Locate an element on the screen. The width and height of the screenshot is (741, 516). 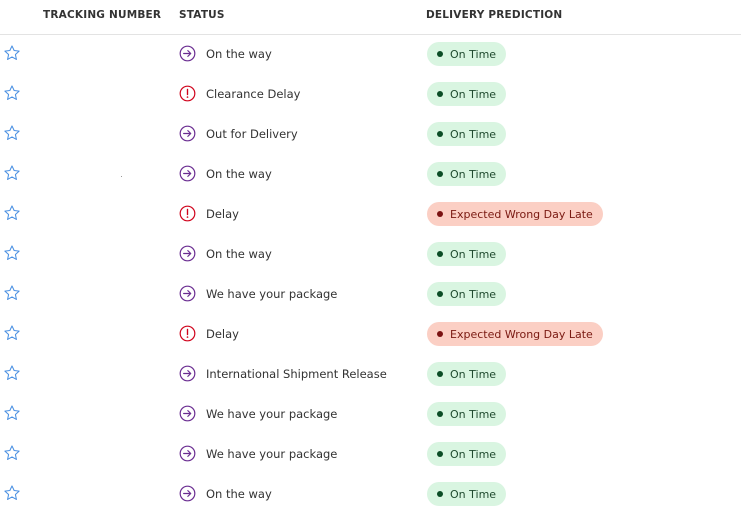
column-header-tracking-number: TRACKING NUMBER is located at coordinates (102, 15).